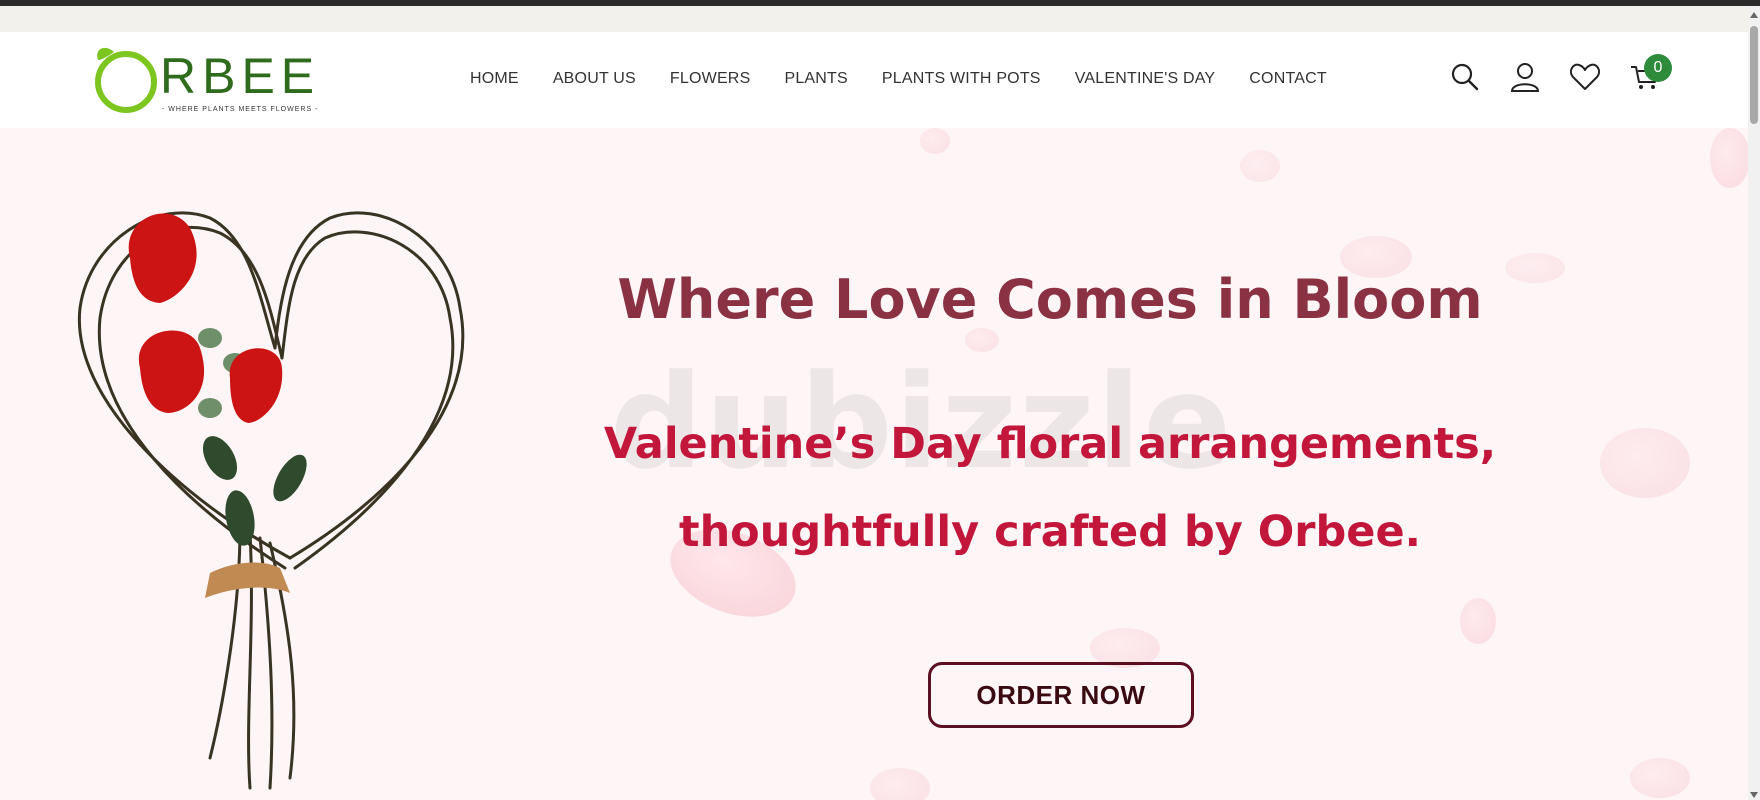  I want to click on logo-wordmark: RBEE, so click(240, 76).